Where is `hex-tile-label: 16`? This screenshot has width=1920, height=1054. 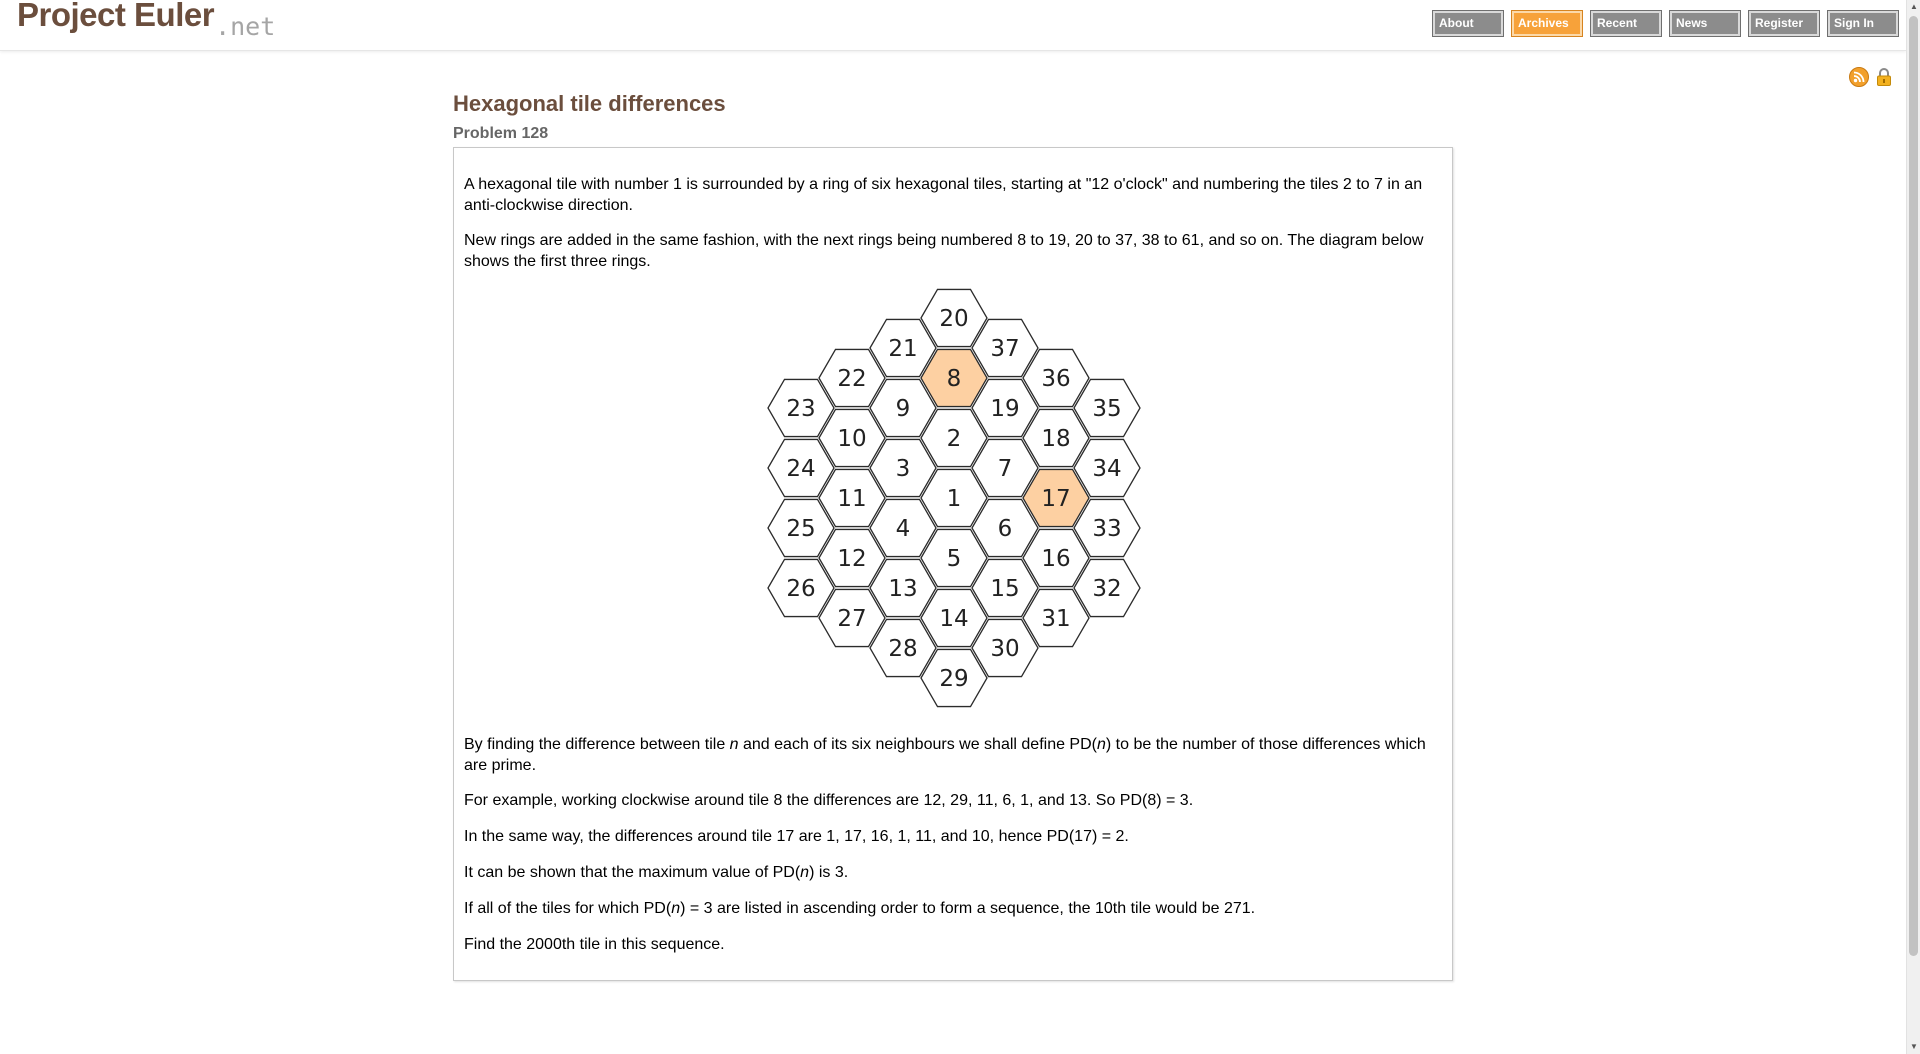
hex-tile-label: 16 is located at coordinates (1055, 559).